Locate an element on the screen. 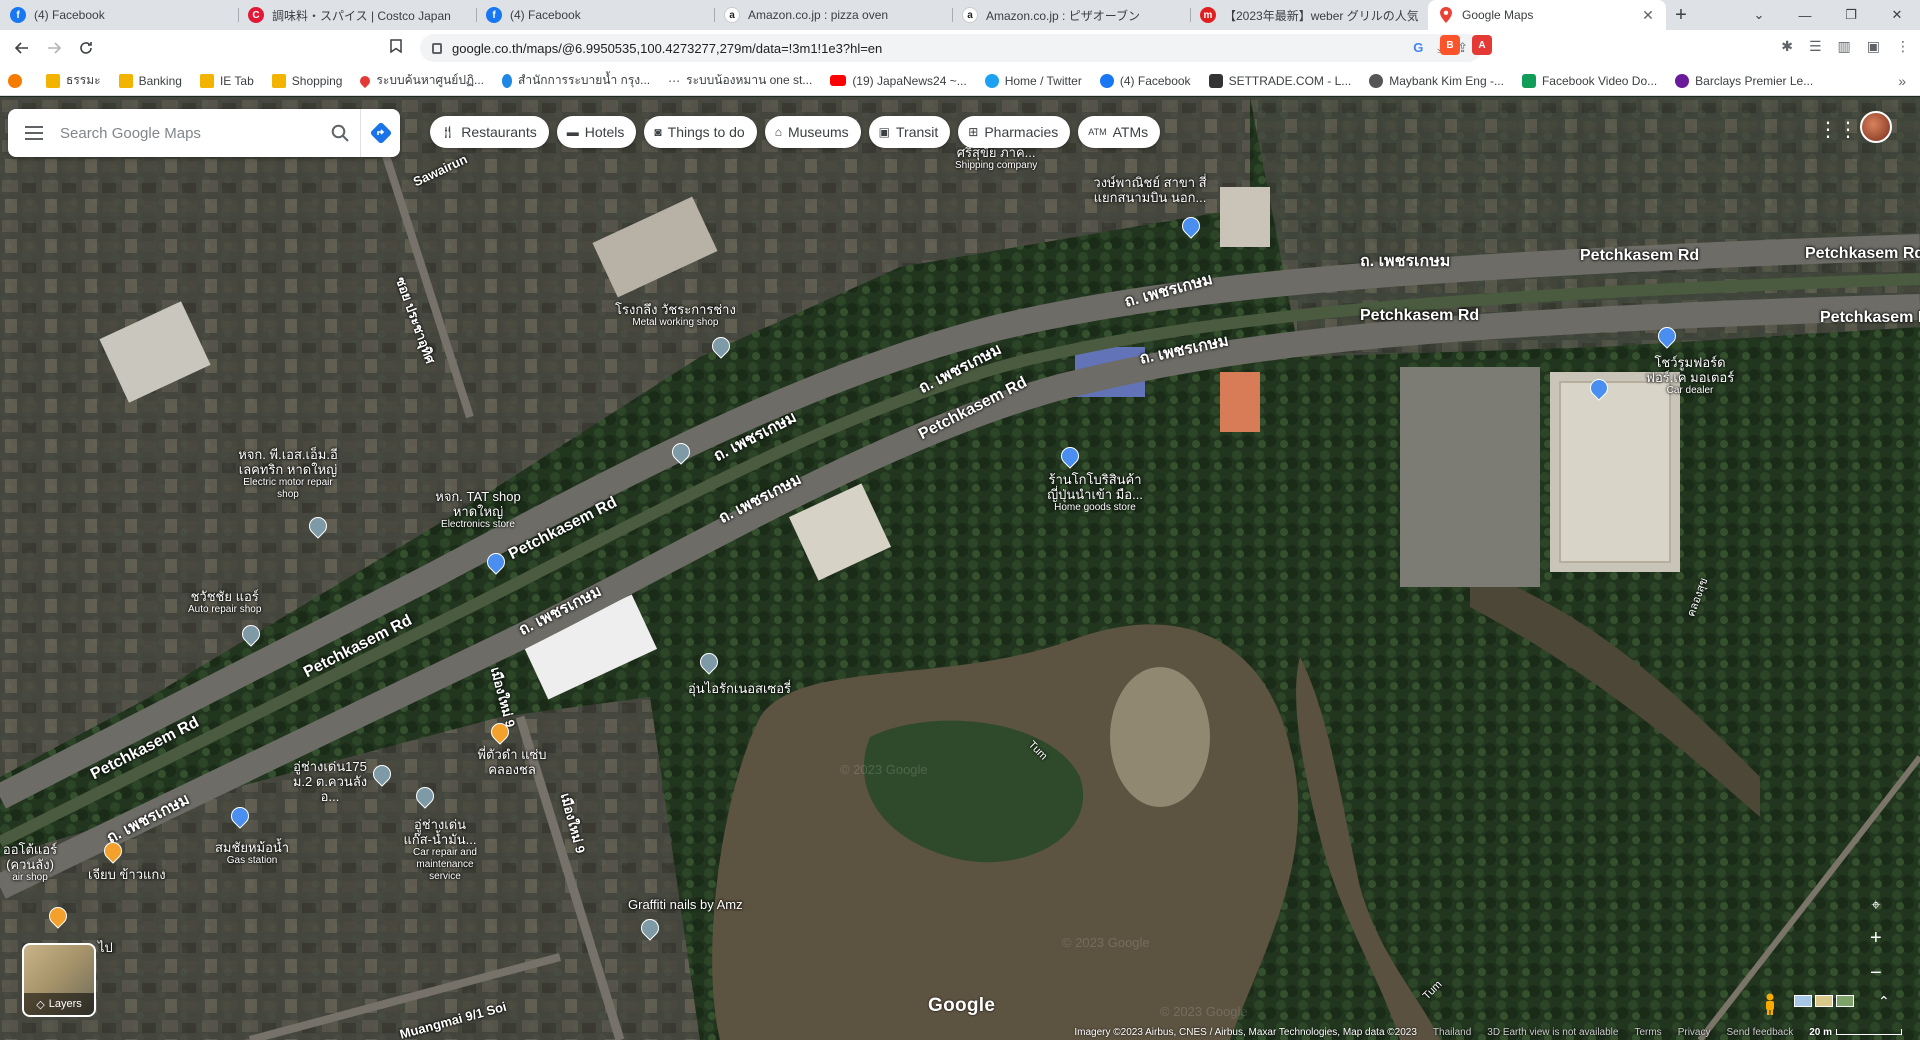 This screenshot has height=1040, width=1920. directions-icon is located at coordinates (380, 133).